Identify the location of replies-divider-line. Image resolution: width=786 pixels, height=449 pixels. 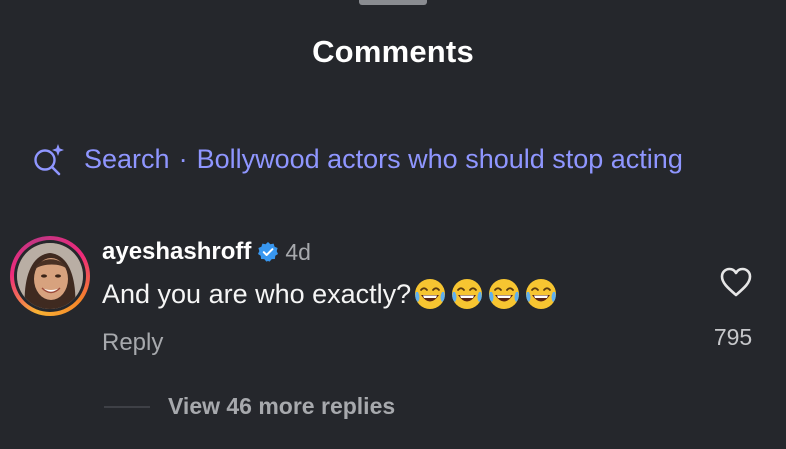
(127, 406).